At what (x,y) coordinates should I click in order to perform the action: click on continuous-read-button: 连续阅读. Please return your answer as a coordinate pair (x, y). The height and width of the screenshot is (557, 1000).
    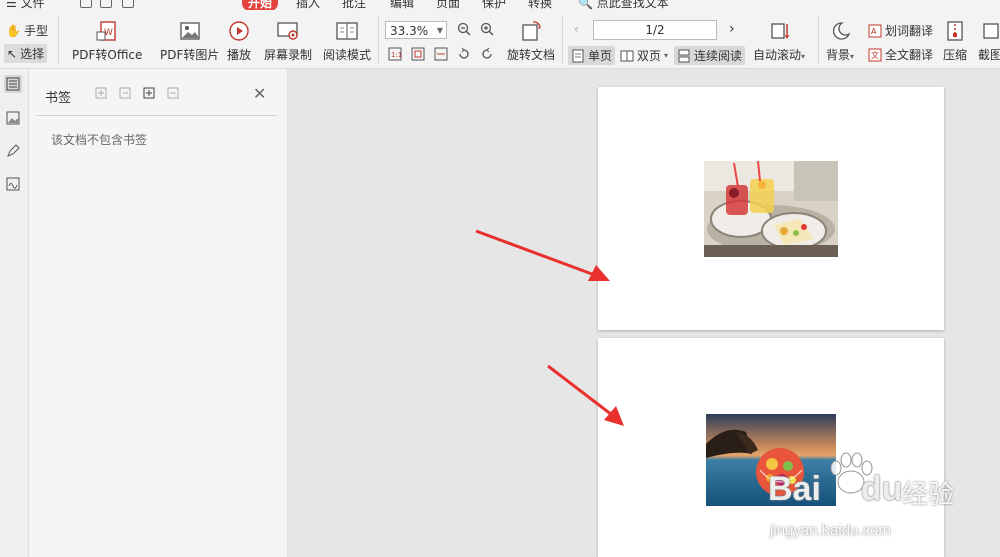
    Looking at the image, I should click on (710, 55).